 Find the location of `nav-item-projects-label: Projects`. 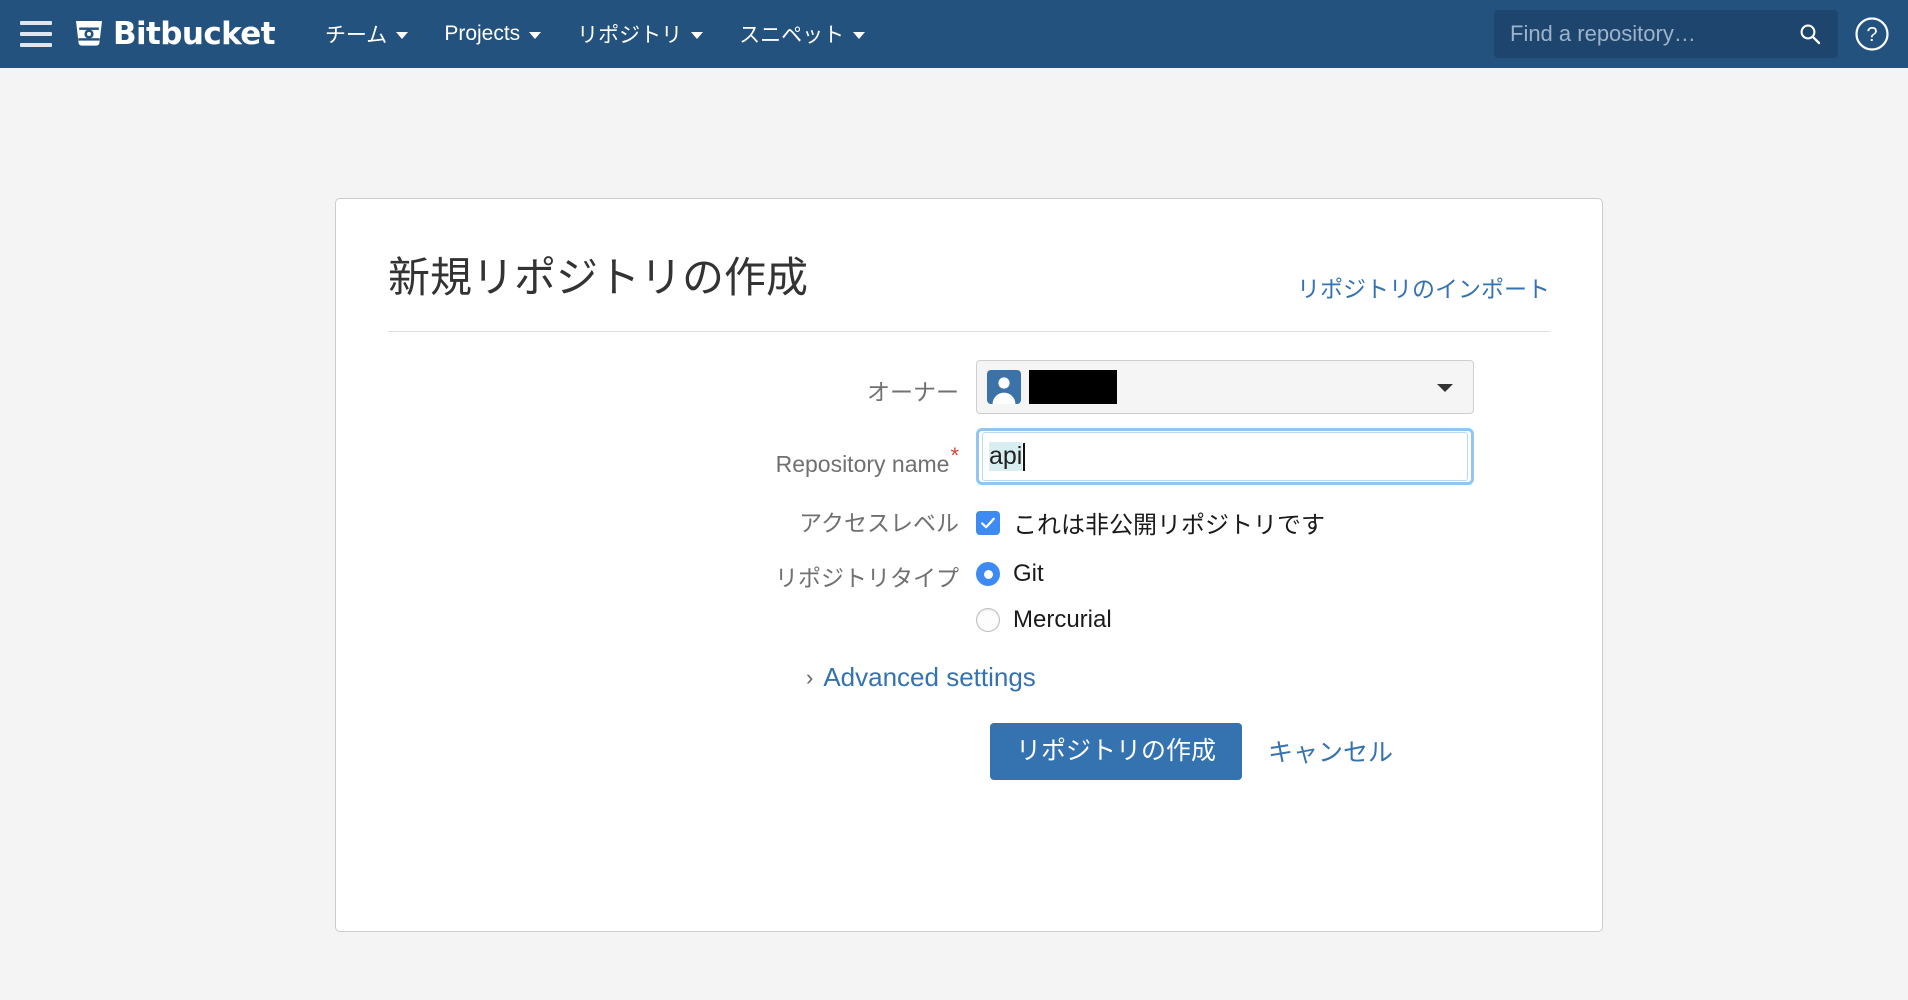

nav-item-projects-label: Projects is located at coordinates (482, 33).